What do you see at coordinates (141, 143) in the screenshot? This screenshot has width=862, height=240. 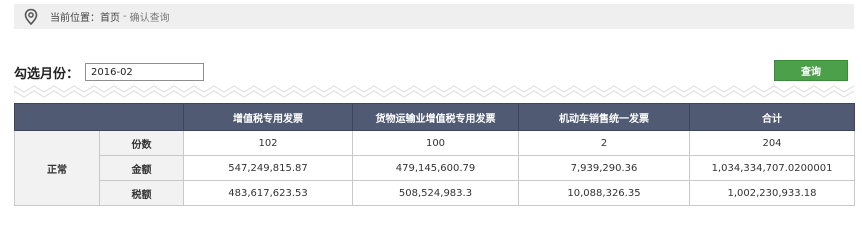 I see `row-label-count: 份数` at bounding box center [141, 143].